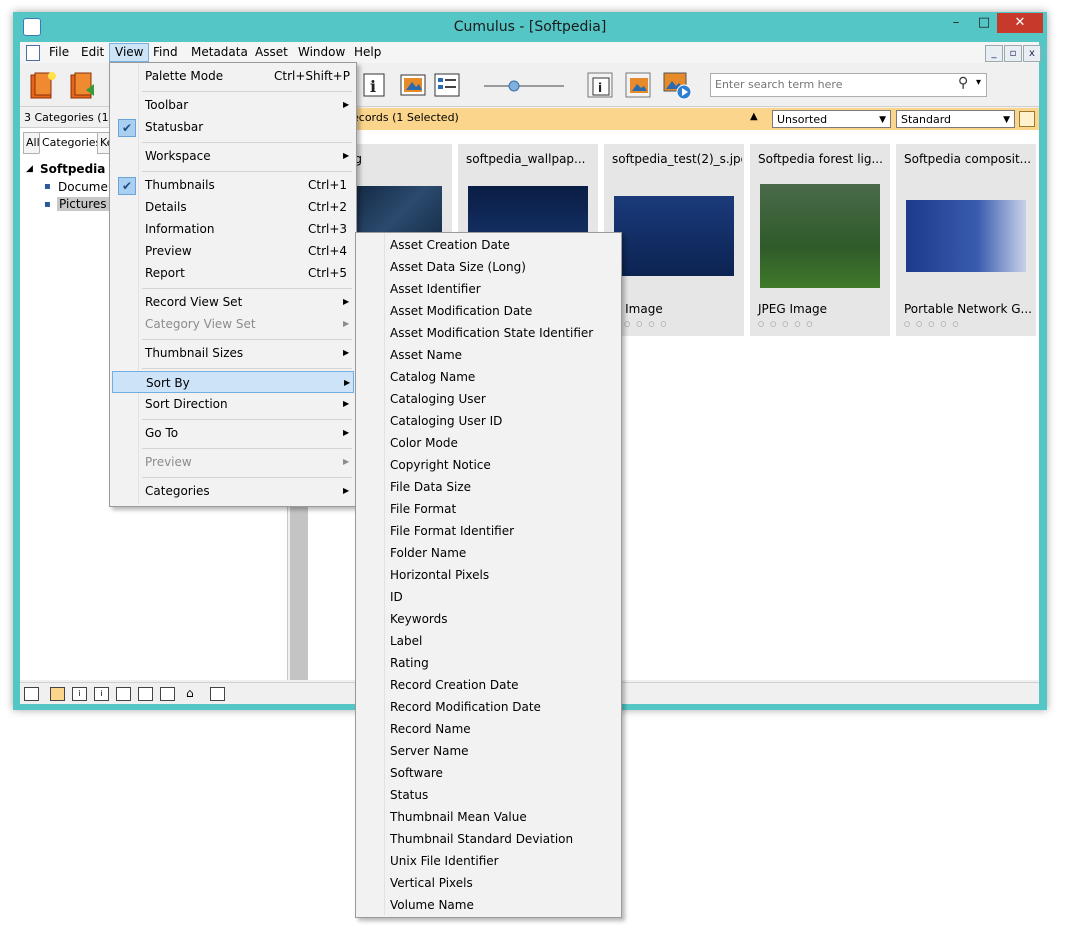  I want to click on sort-by-item-file-format-identifier: File Format Identifier, so click(488, 531).